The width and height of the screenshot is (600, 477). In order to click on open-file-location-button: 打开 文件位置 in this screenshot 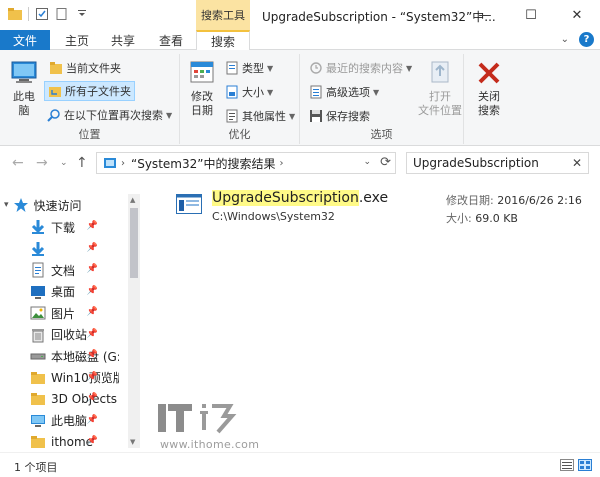, I will do `click(440, 88)`.